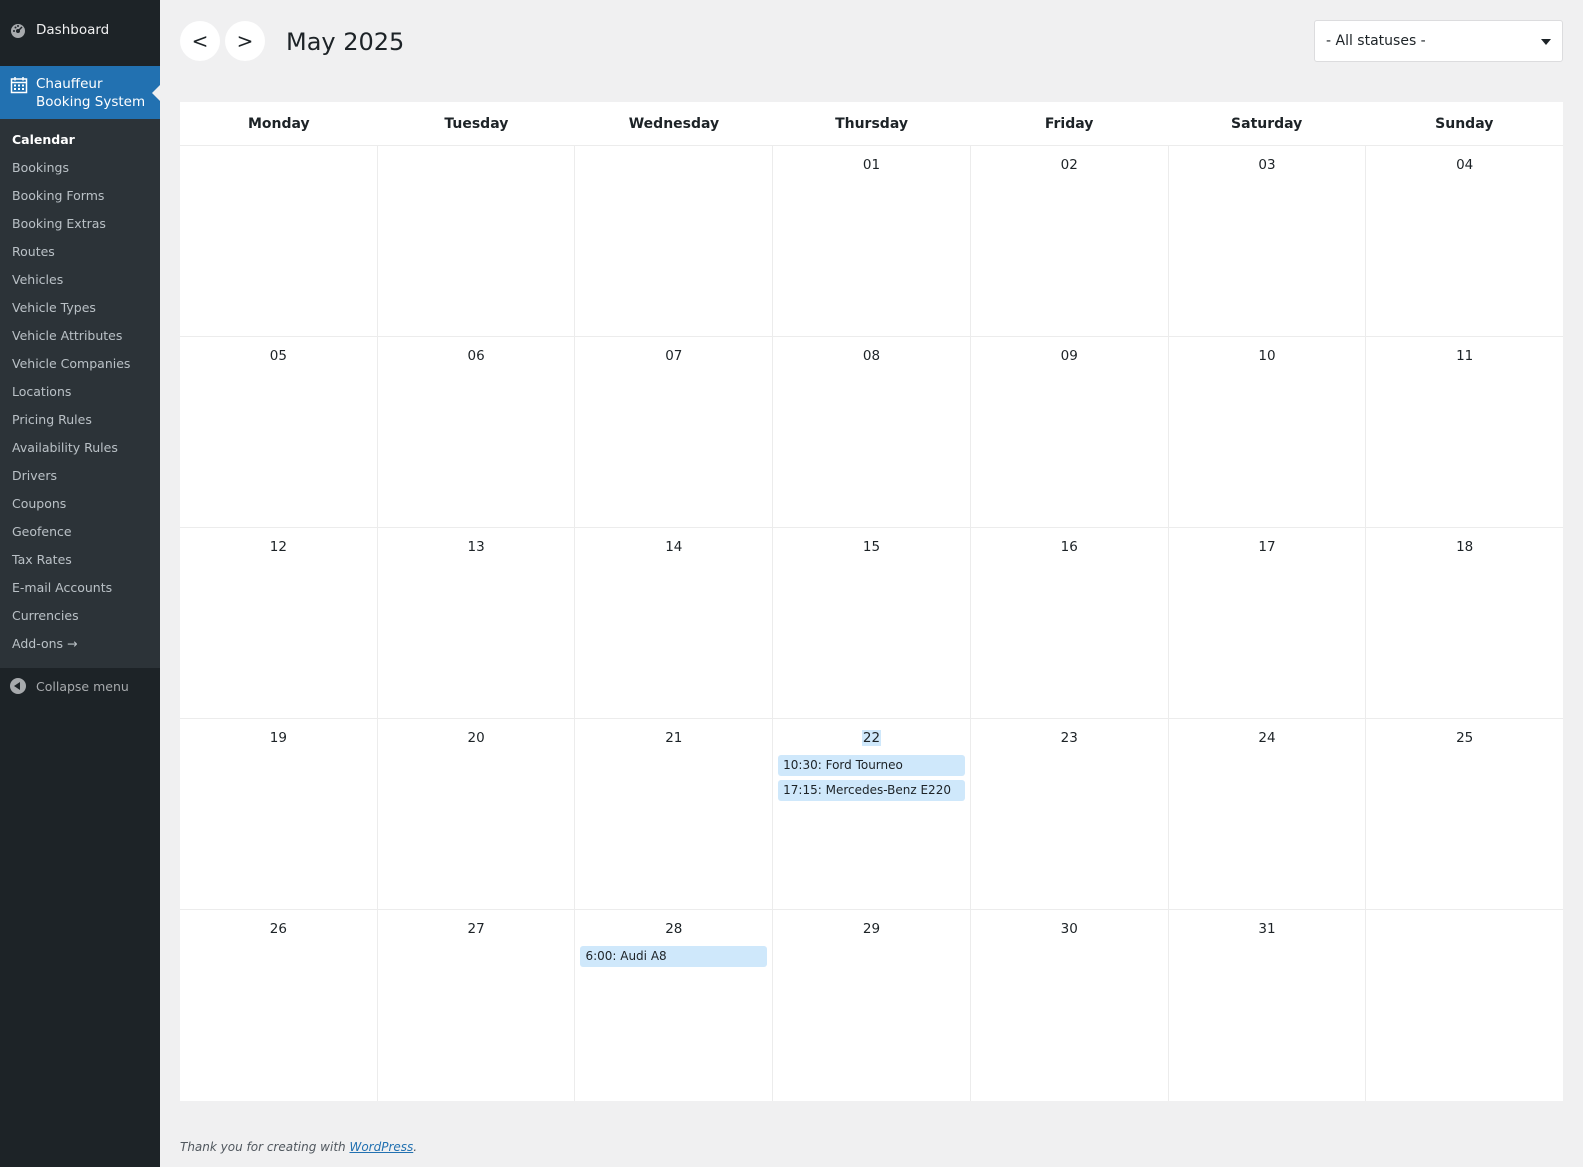 This screenshot has width=1583, height=1167. Describe the element at coordinates (278, 929) in the screenshot. I see `day-number: 26` at that location.